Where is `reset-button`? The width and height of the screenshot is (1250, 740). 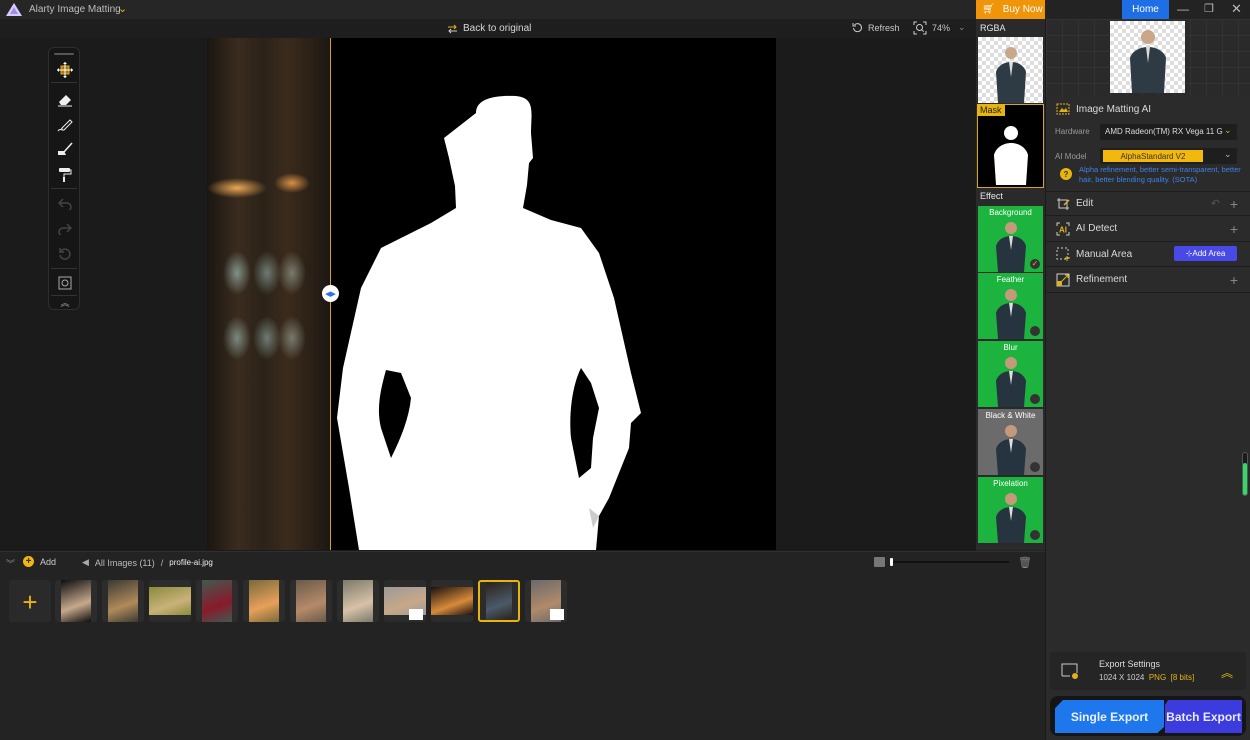 reset-button is located at coordinates (65, 254).